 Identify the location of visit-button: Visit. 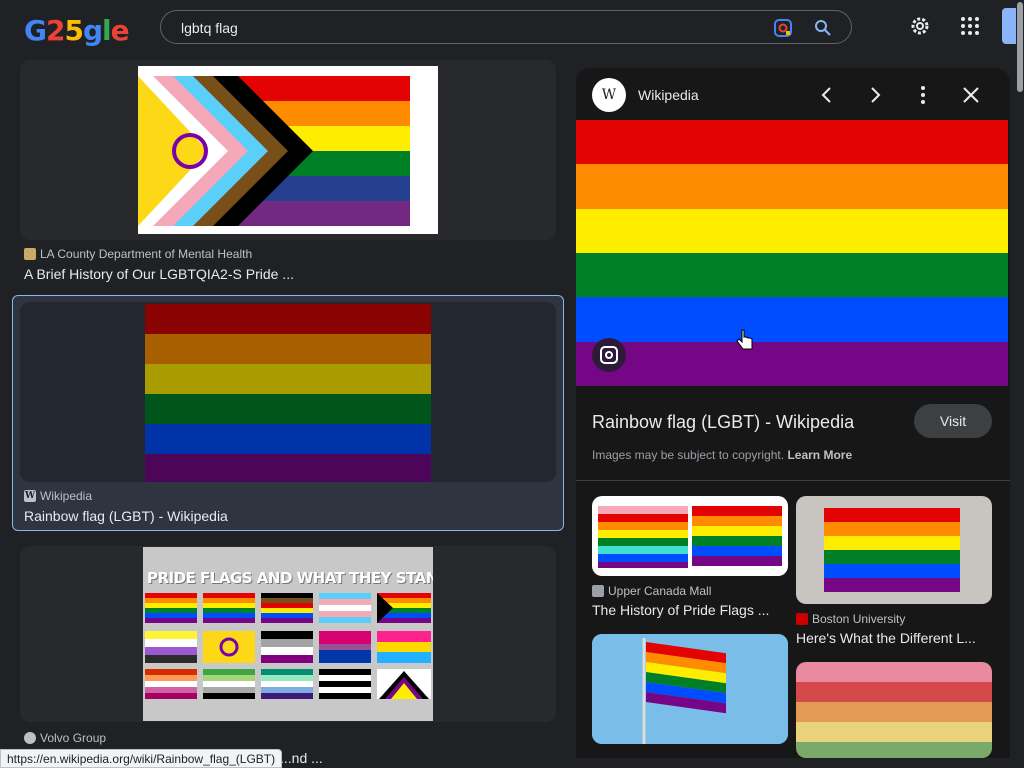
(953, 421).